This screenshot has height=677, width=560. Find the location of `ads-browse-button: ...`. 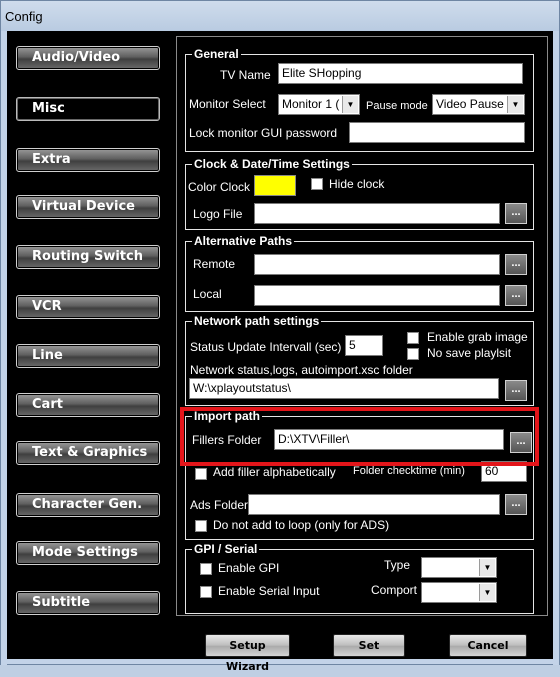

ads-browse-button: ... is located at coordinates (516, 504).